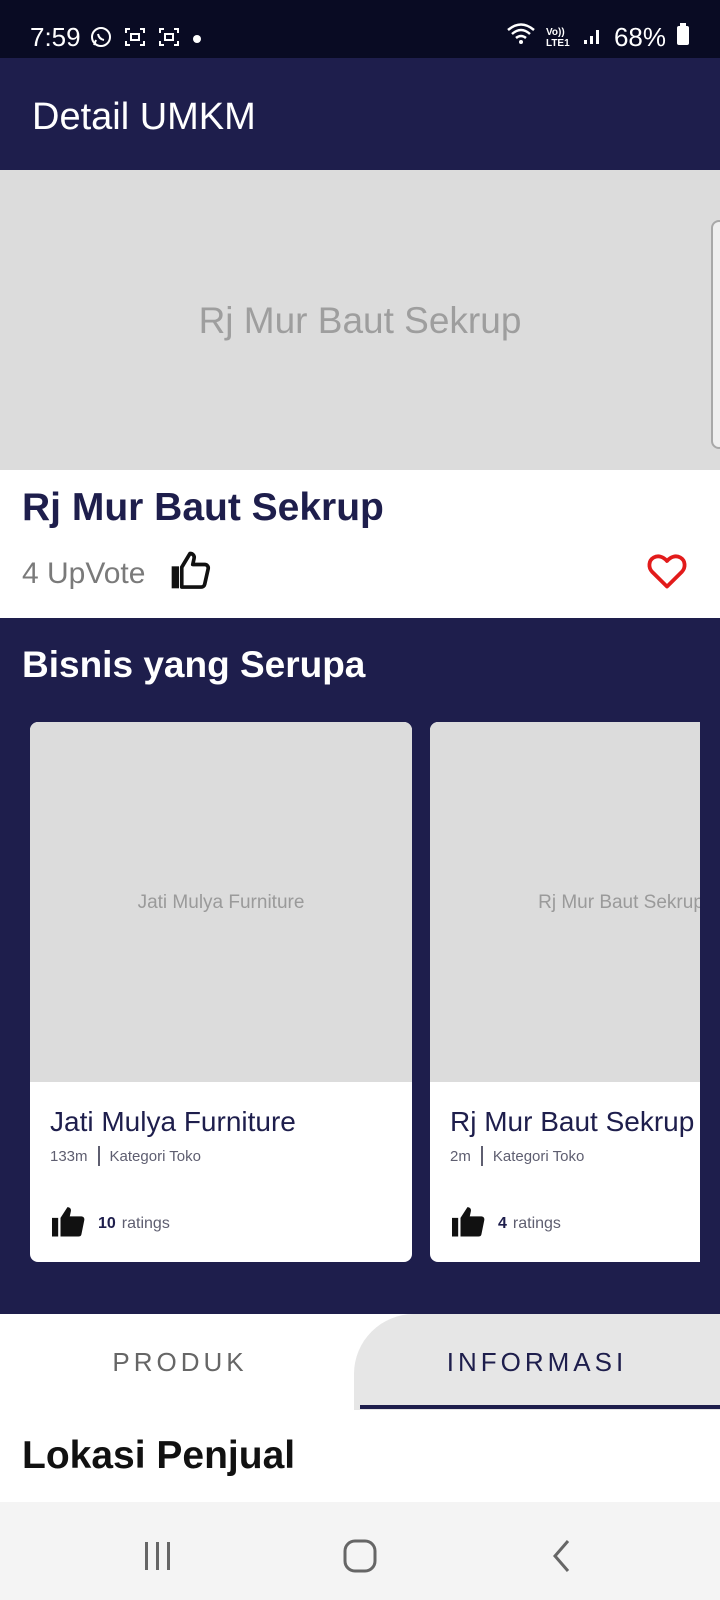 The width and height of the screenshot is (720, 1600). I want to click on business-card-name: Jati Mulya Furniture, so click(173, 1121).